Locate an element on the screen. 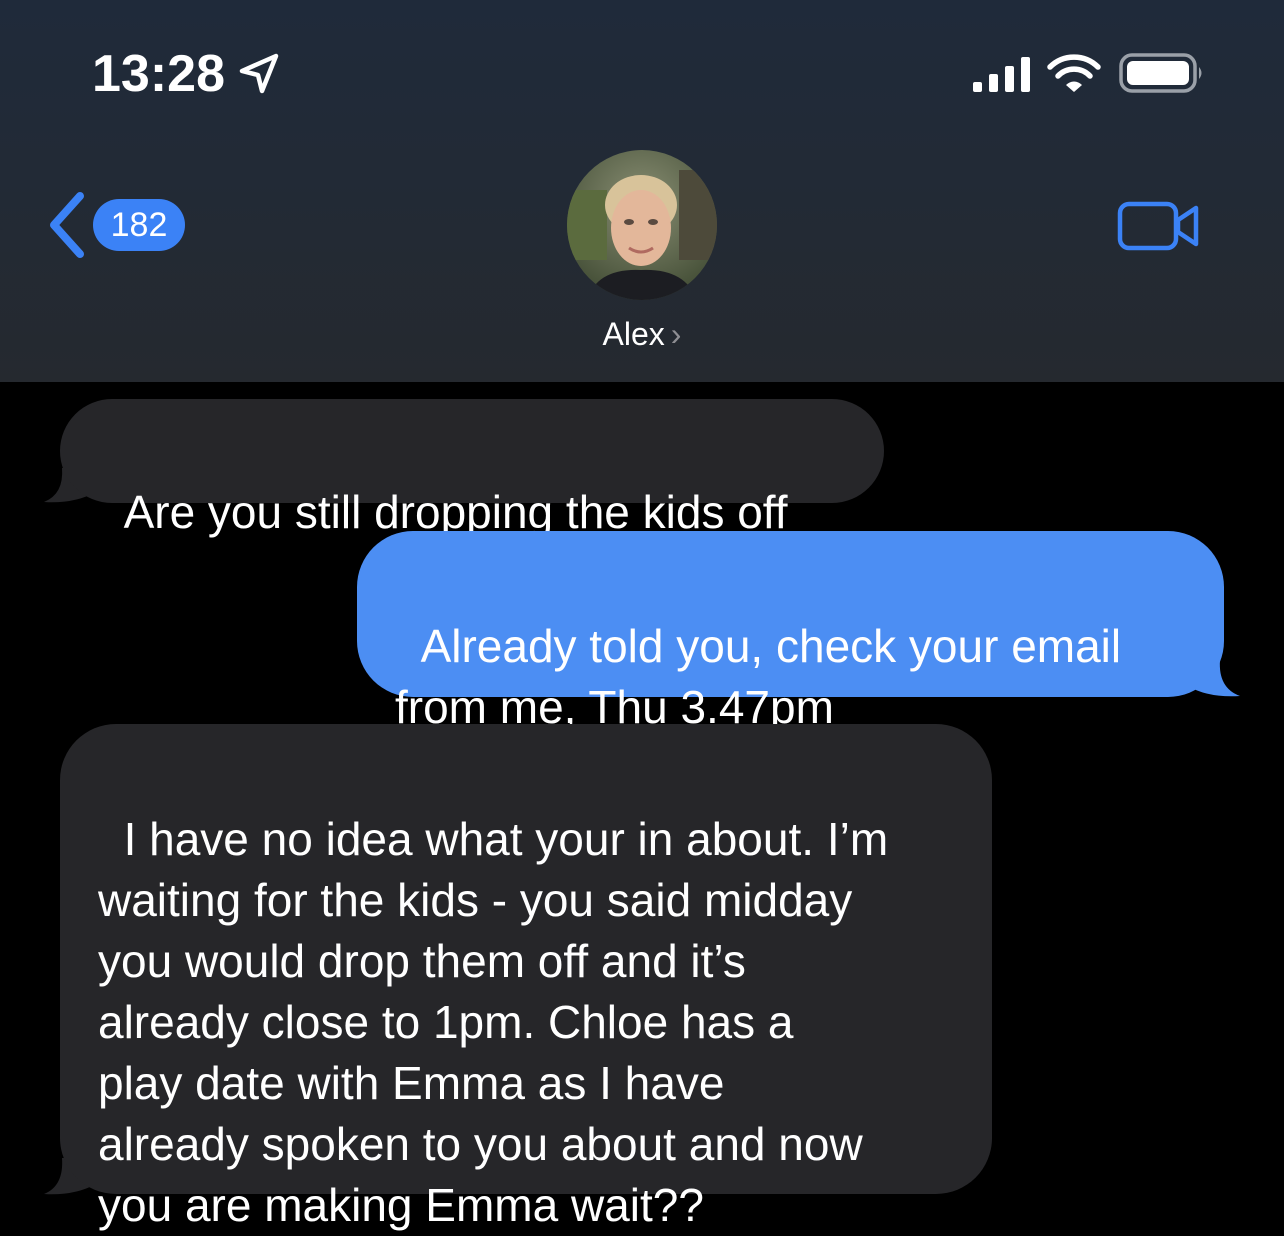 The width and height of the screenshot is (1284, 1236). wifi-icon is located at coordinates (1074, 73).